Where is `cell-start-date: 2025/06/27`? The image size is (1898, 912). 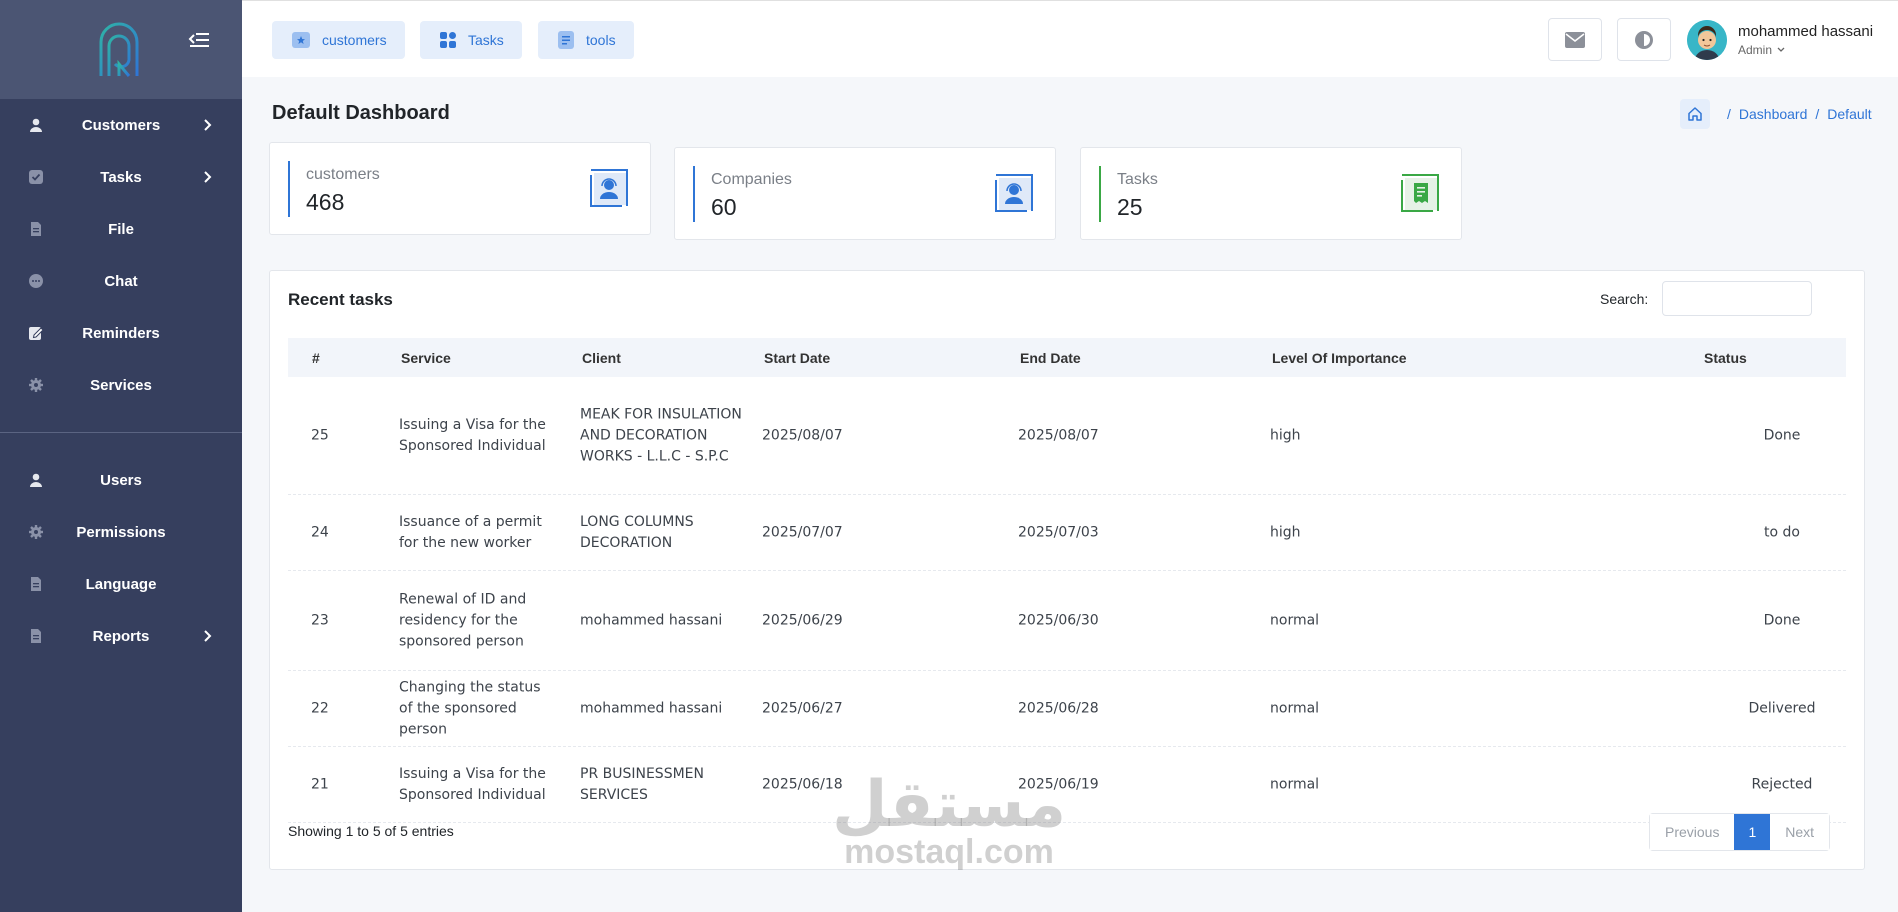 cell-start-date: 2025/06/27 is located at coordinates (802, 708).